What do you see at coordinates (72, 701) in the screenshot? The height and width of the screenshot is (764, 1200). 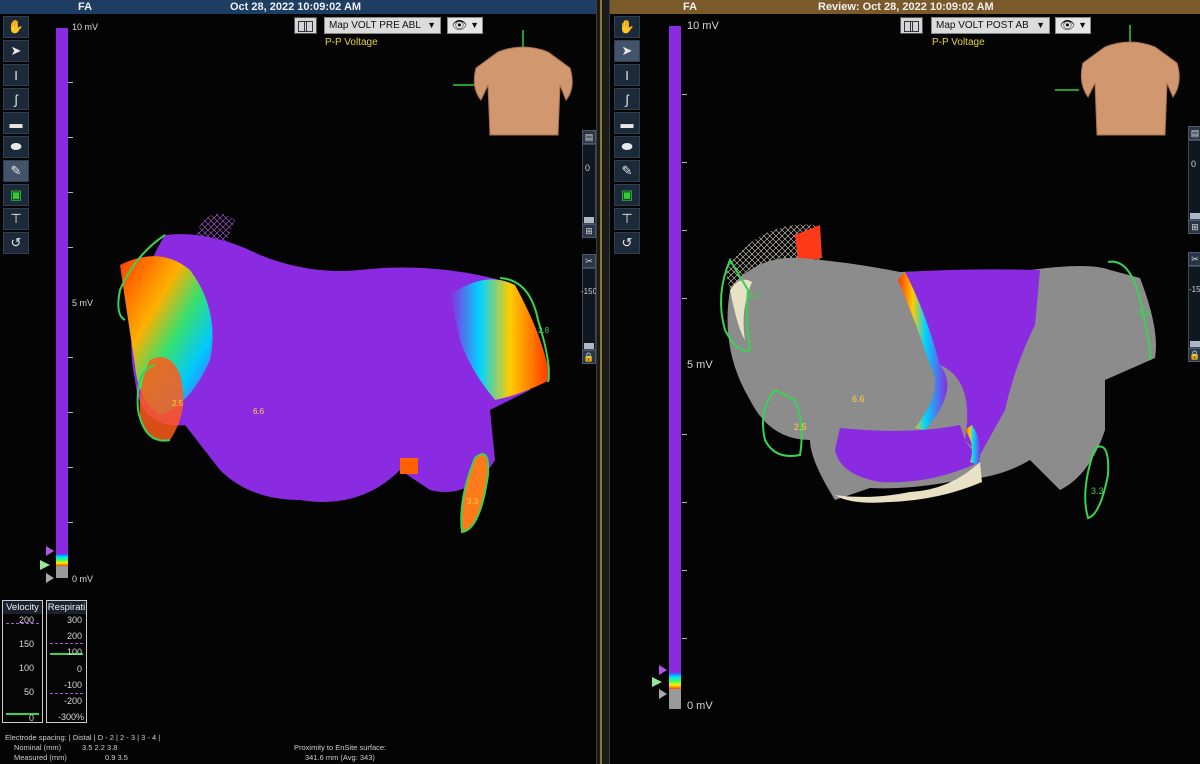 I see `resp-tick-6: -200` at bounding box center [72, 701].